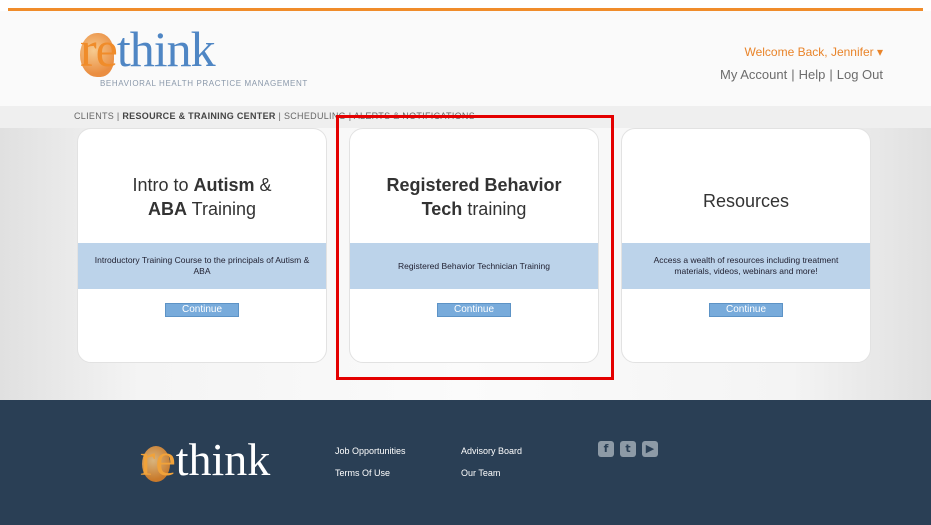 The height and width of the screenshot is (525, 931). What do you see at coordinates (202, 197) in the screenshot?
I see `card-title: Intro to Autism & ABA Training` at bounding box center [202, 197].